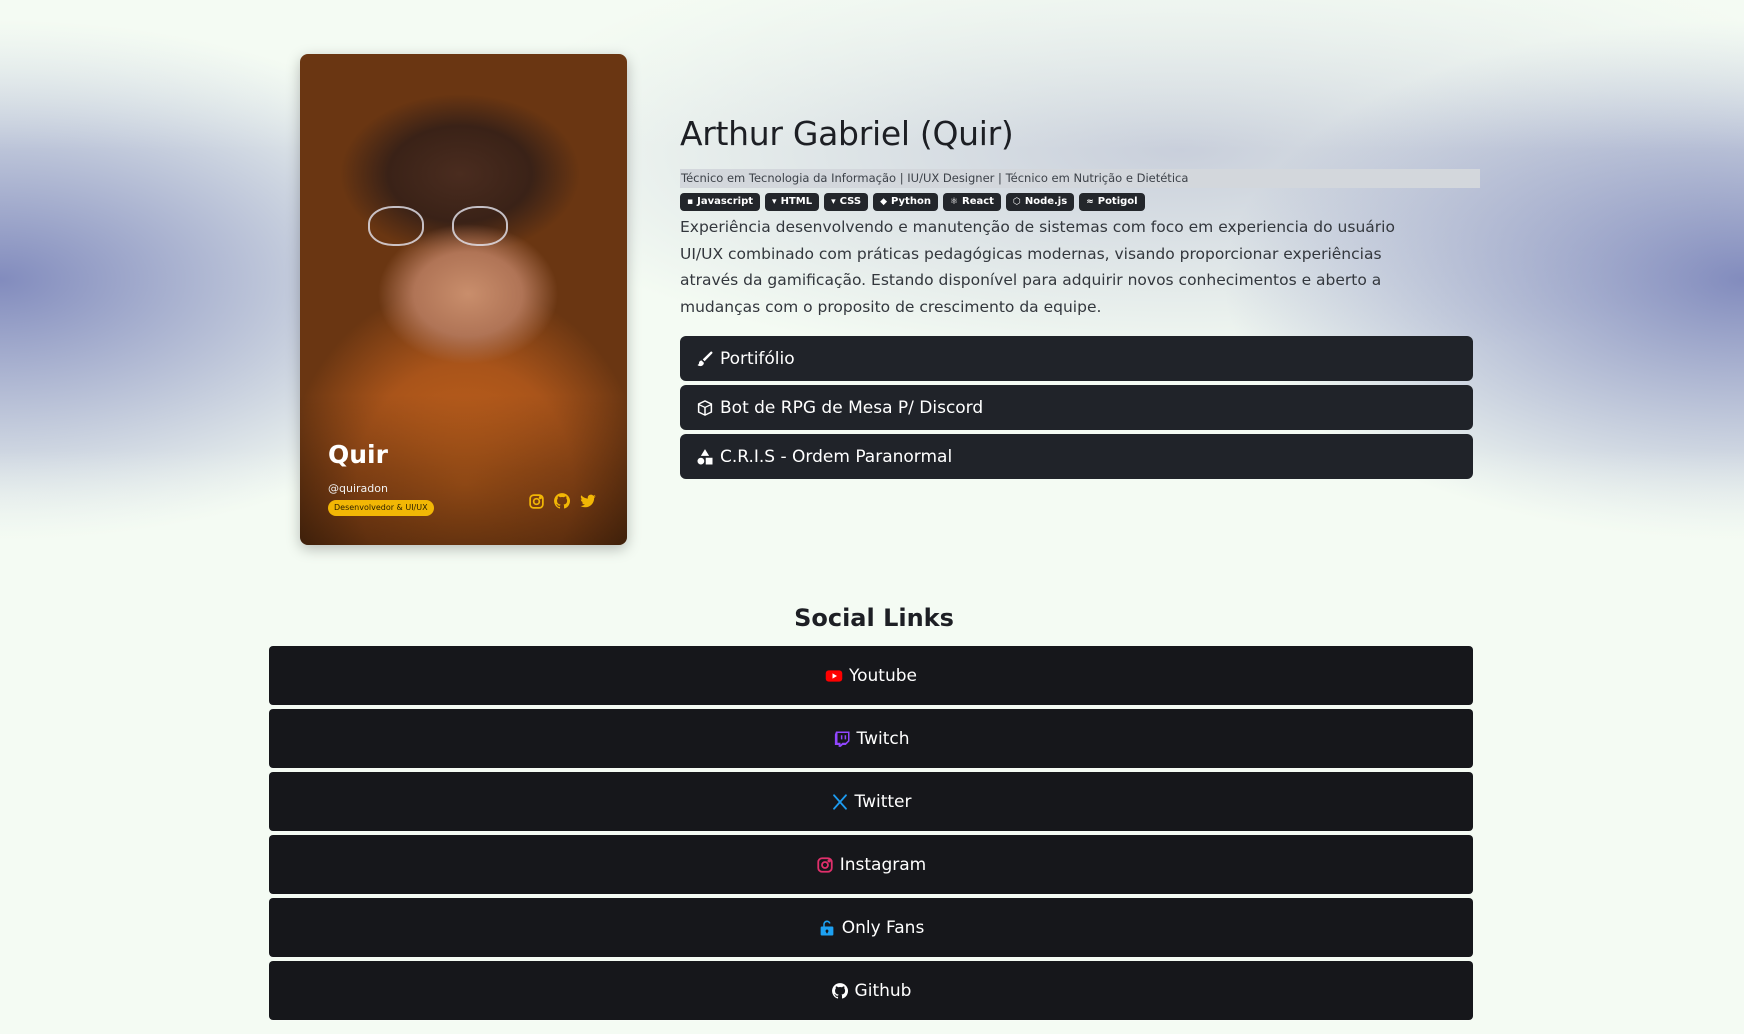 The height and width of the screenshot is (1034, 1744). What do you see at coordinates (358, 454) in the screenshot?
I see `card-name: Quir` at bounding box center [358, 454].